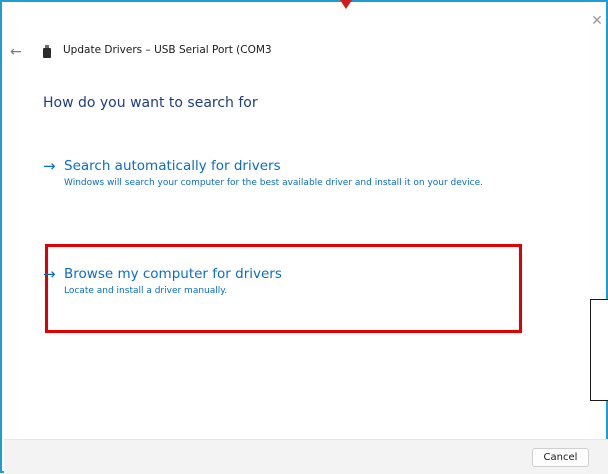 The height and width of the screenshot is (474, 608). What do you see at coordinates (47, 51) in the screenshot?
I see `usb-device-icon` at bounding box center [47, 51].